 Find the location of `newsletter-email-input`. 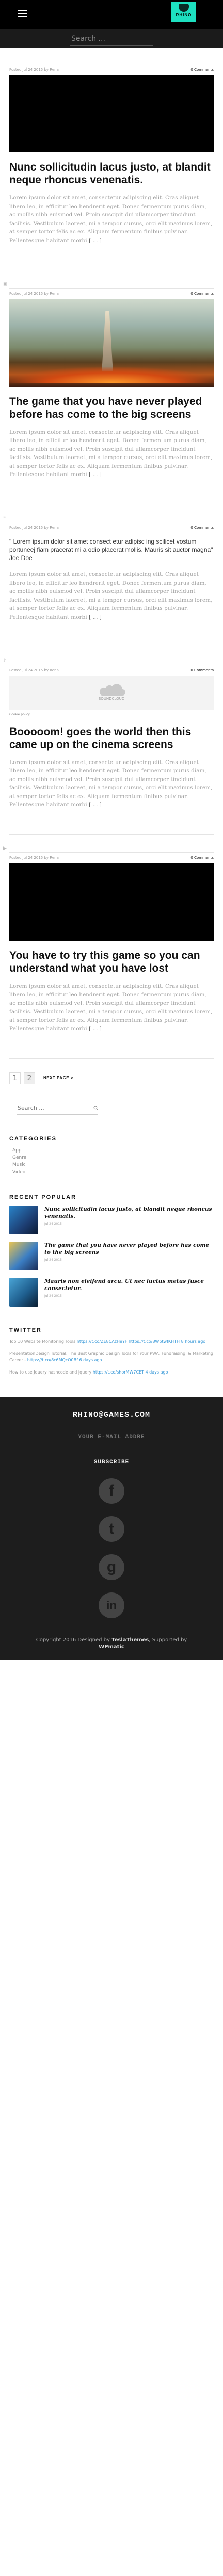

newsletter-email-input is located at coordinates (111, 1437).